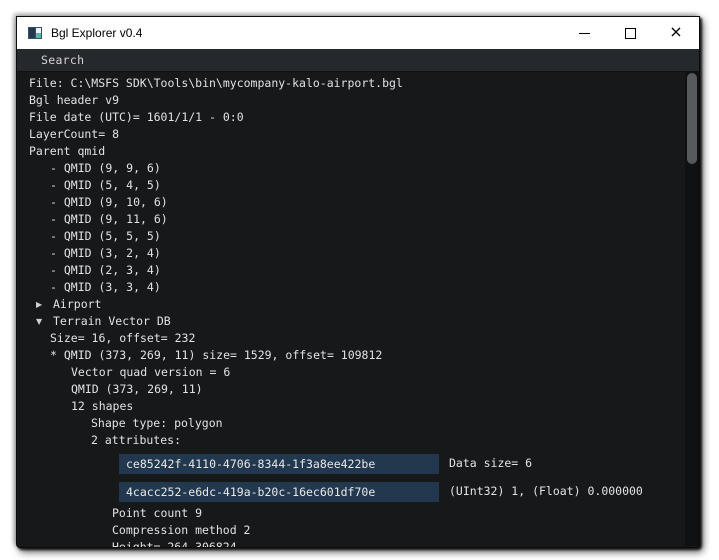 This screenshot has height=560, width=719. What do you see at coordinates (105, 287) in the screenshot?
I see `tree-line: - QMID (3, 3, 4)` at bounding box center [105, 287].